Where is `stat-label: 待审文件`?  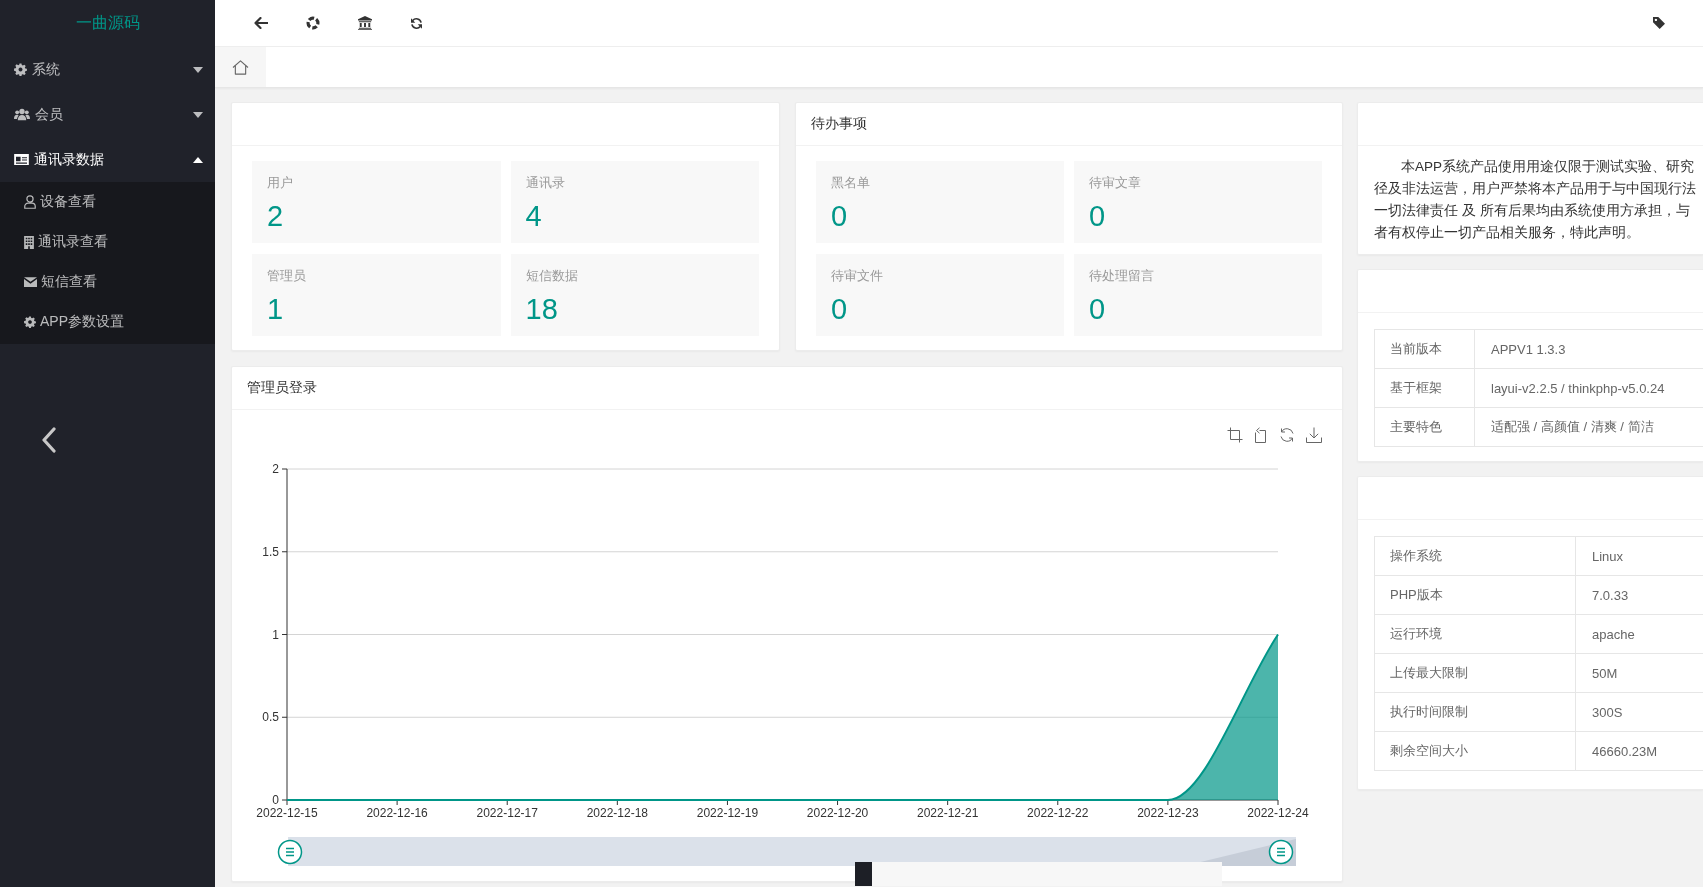
stat-label: 待审文件 is located at coordinates (857, 276).